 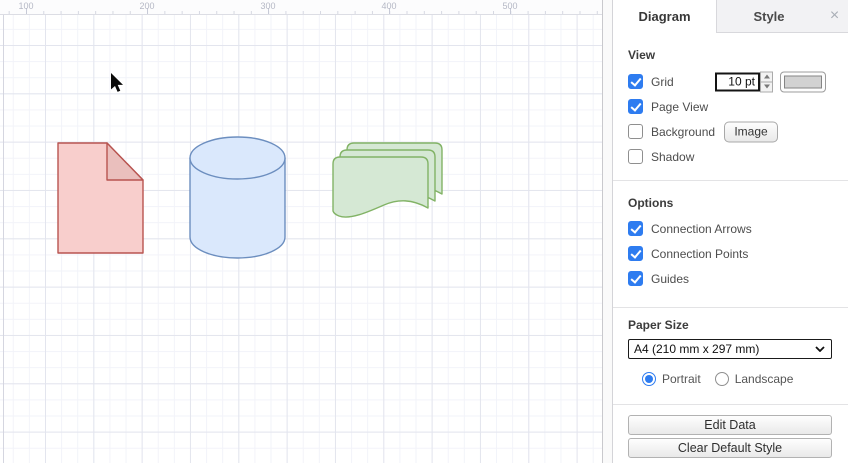 I want to click on vertical-scrollbar, so click(x=607, y=231).